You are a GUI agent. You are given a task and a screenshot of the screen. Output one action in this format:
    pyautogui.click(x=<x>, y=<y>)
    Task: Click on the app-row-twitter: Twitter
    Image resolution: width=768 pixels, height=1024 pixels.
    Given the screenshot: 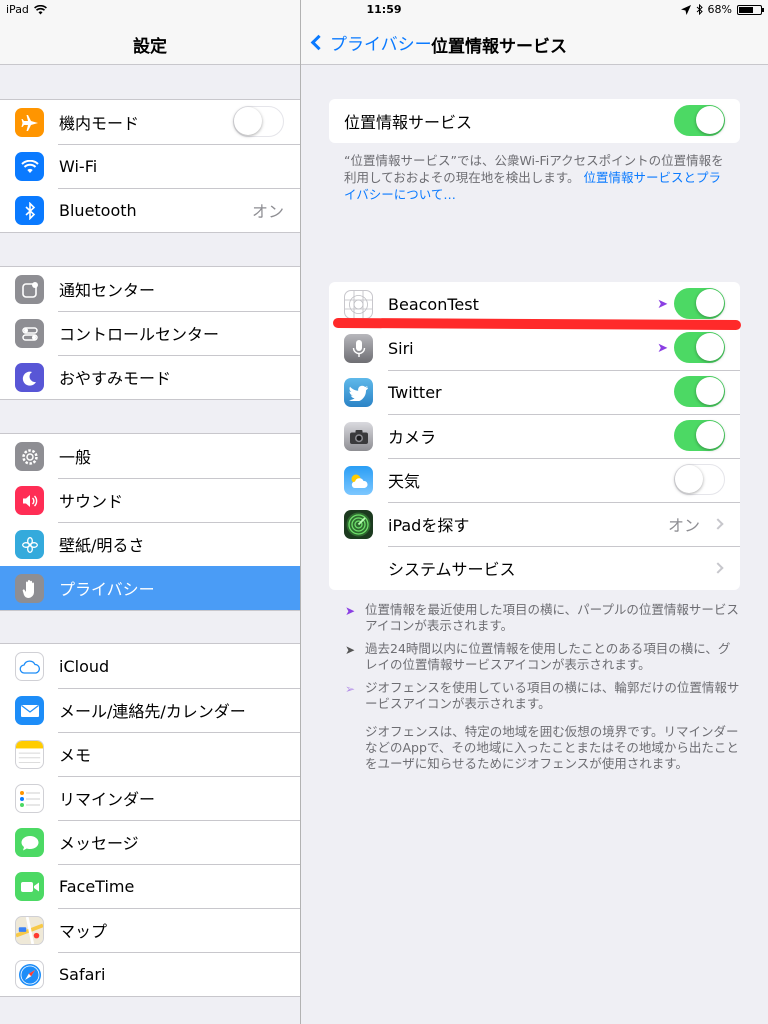 What is the action you would take?
    pyautogui.click(x=534, y=392)
    